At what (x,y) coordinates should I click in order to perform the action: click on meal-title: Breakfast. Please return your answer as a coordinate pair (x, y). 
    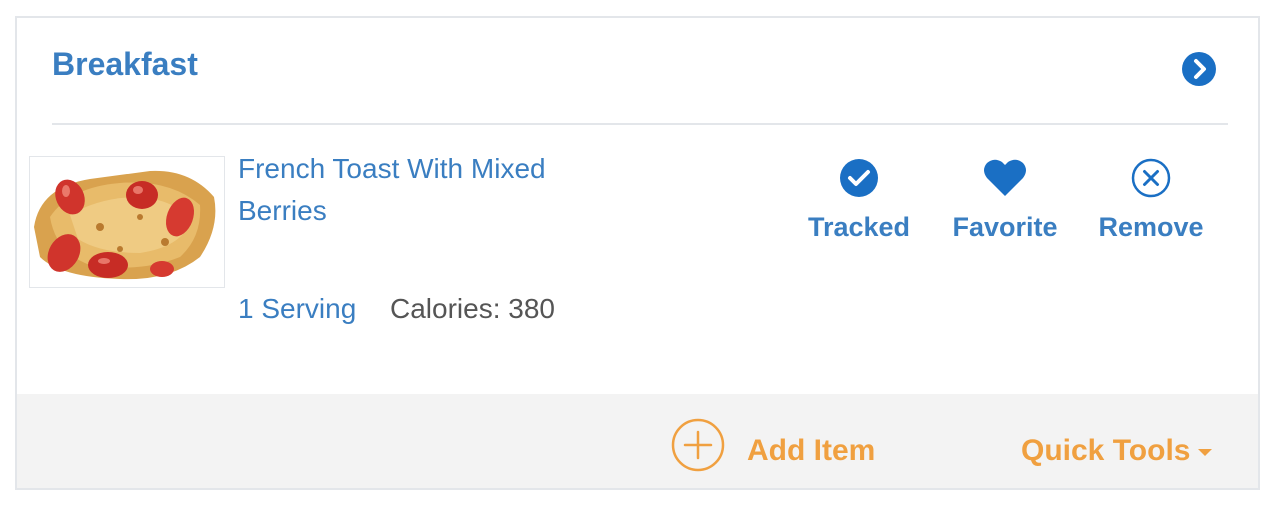
    Looking at the image, I should click on (125, 64).